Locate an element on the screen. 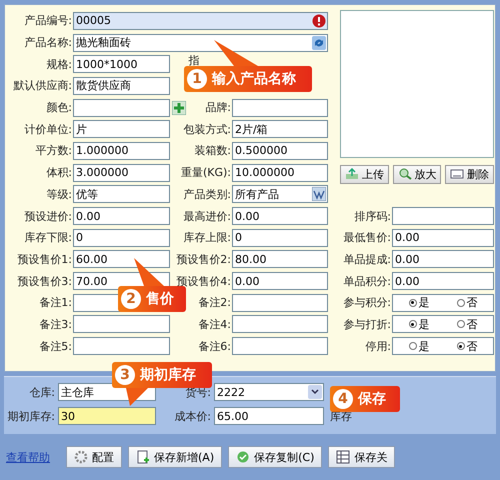 This screenshot has height=480, width=500. field-label: 备注3: is located at coordinates (56, 324).